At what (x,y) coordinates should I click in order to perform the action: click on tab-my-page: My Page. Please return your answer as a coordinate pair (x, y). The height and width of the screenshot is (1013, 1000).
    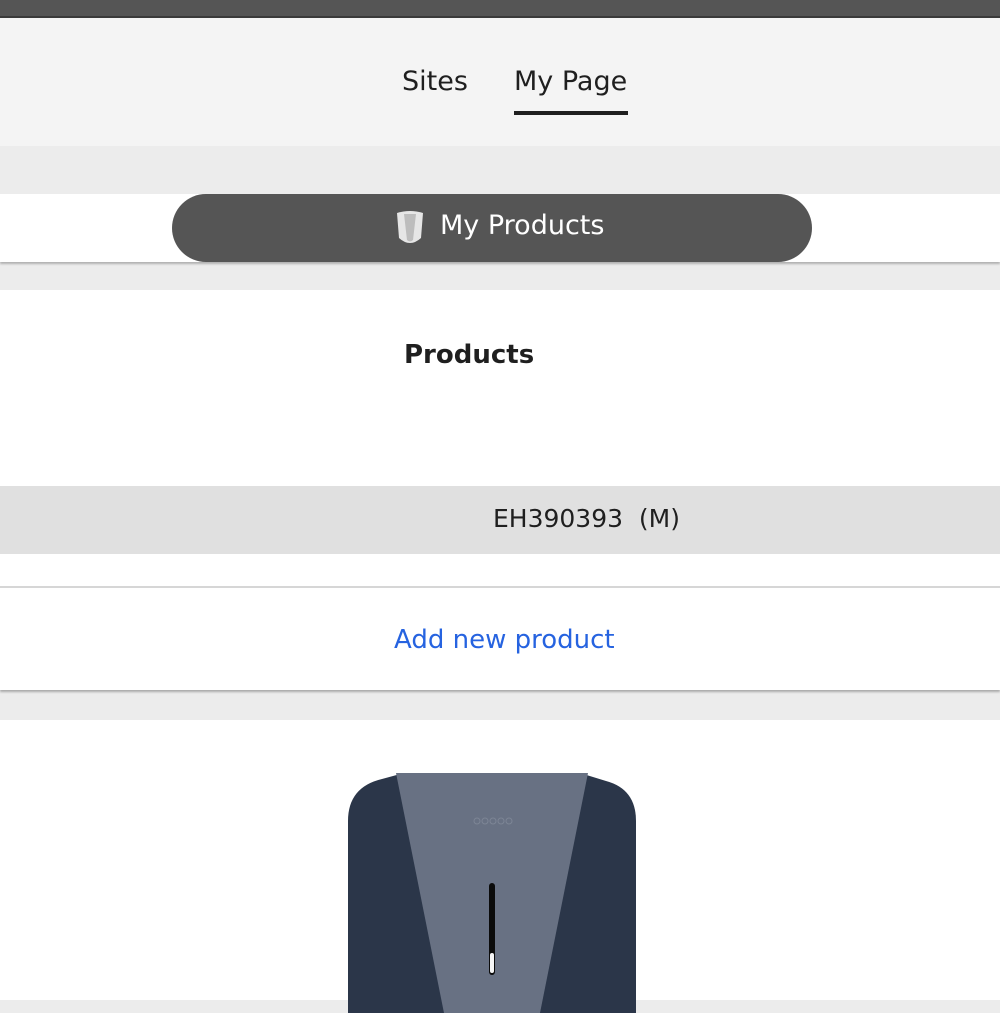
    Looking at the image, I should click on (570, 82).